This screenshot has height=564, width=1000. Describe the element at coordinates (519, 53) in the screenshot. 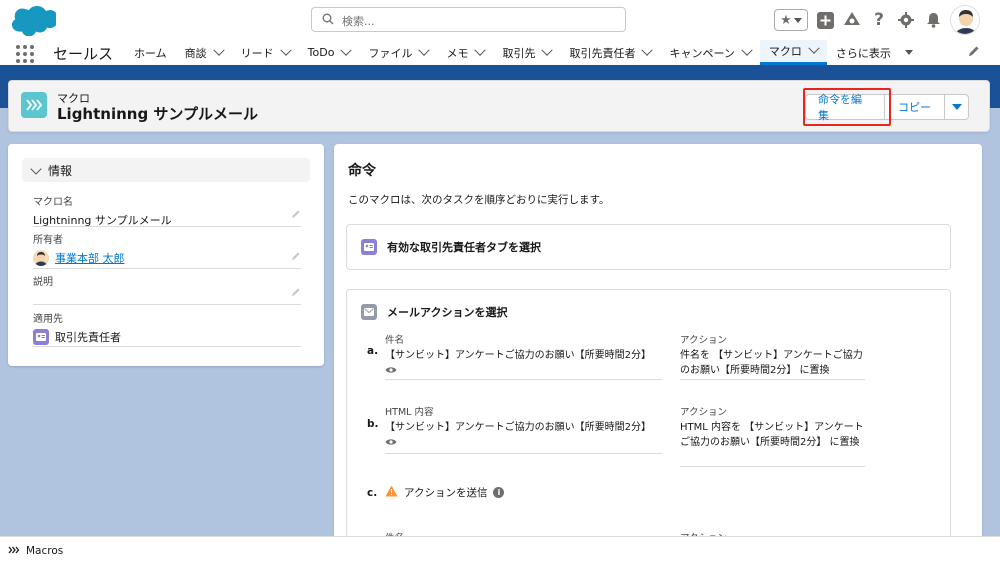

I see `nav-tab-label: 取引先` at that location.